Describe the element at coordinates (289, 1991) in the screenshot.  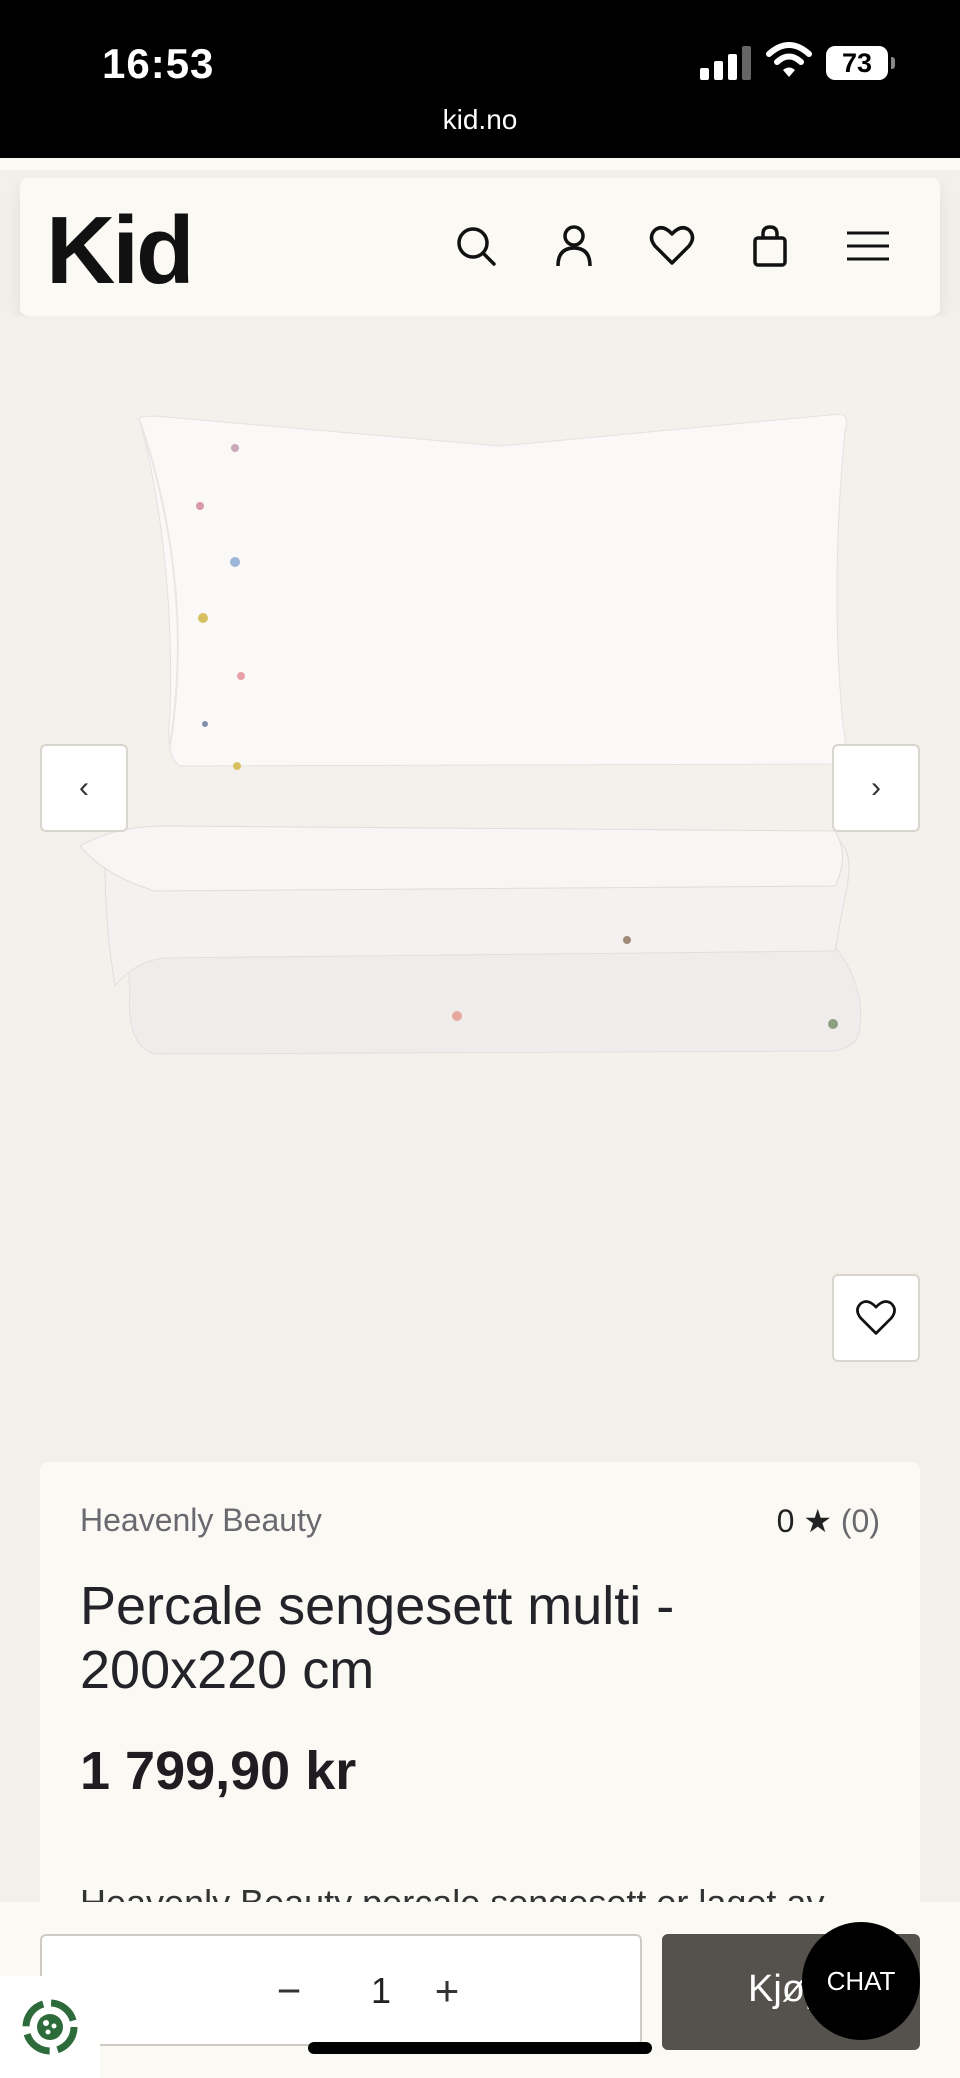
I see `quantity-decrease-button: −` at that location.